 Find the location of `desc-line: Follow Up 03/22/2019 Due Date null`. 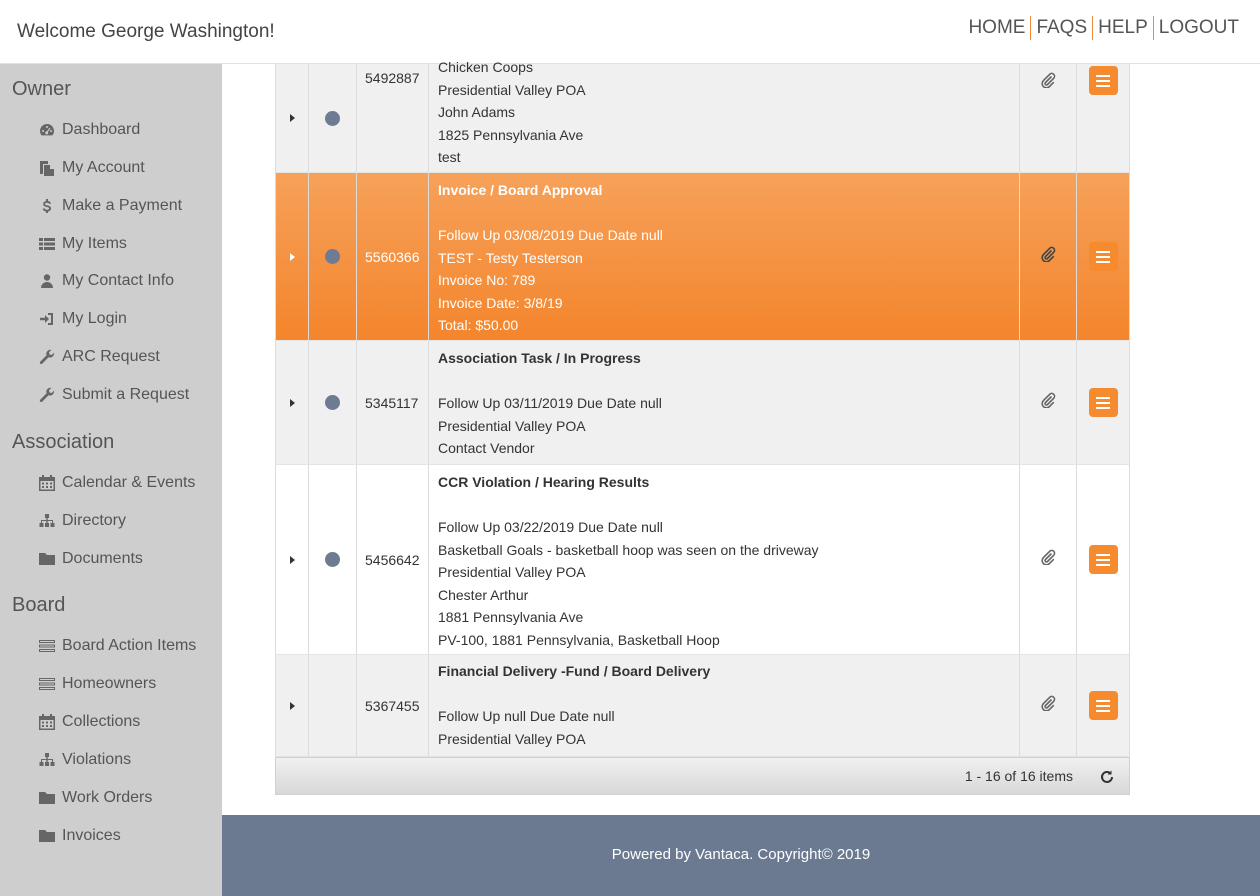

desc-line: Follow Up 03/22/2019 Due Date null is located at coordinates (550, 527).